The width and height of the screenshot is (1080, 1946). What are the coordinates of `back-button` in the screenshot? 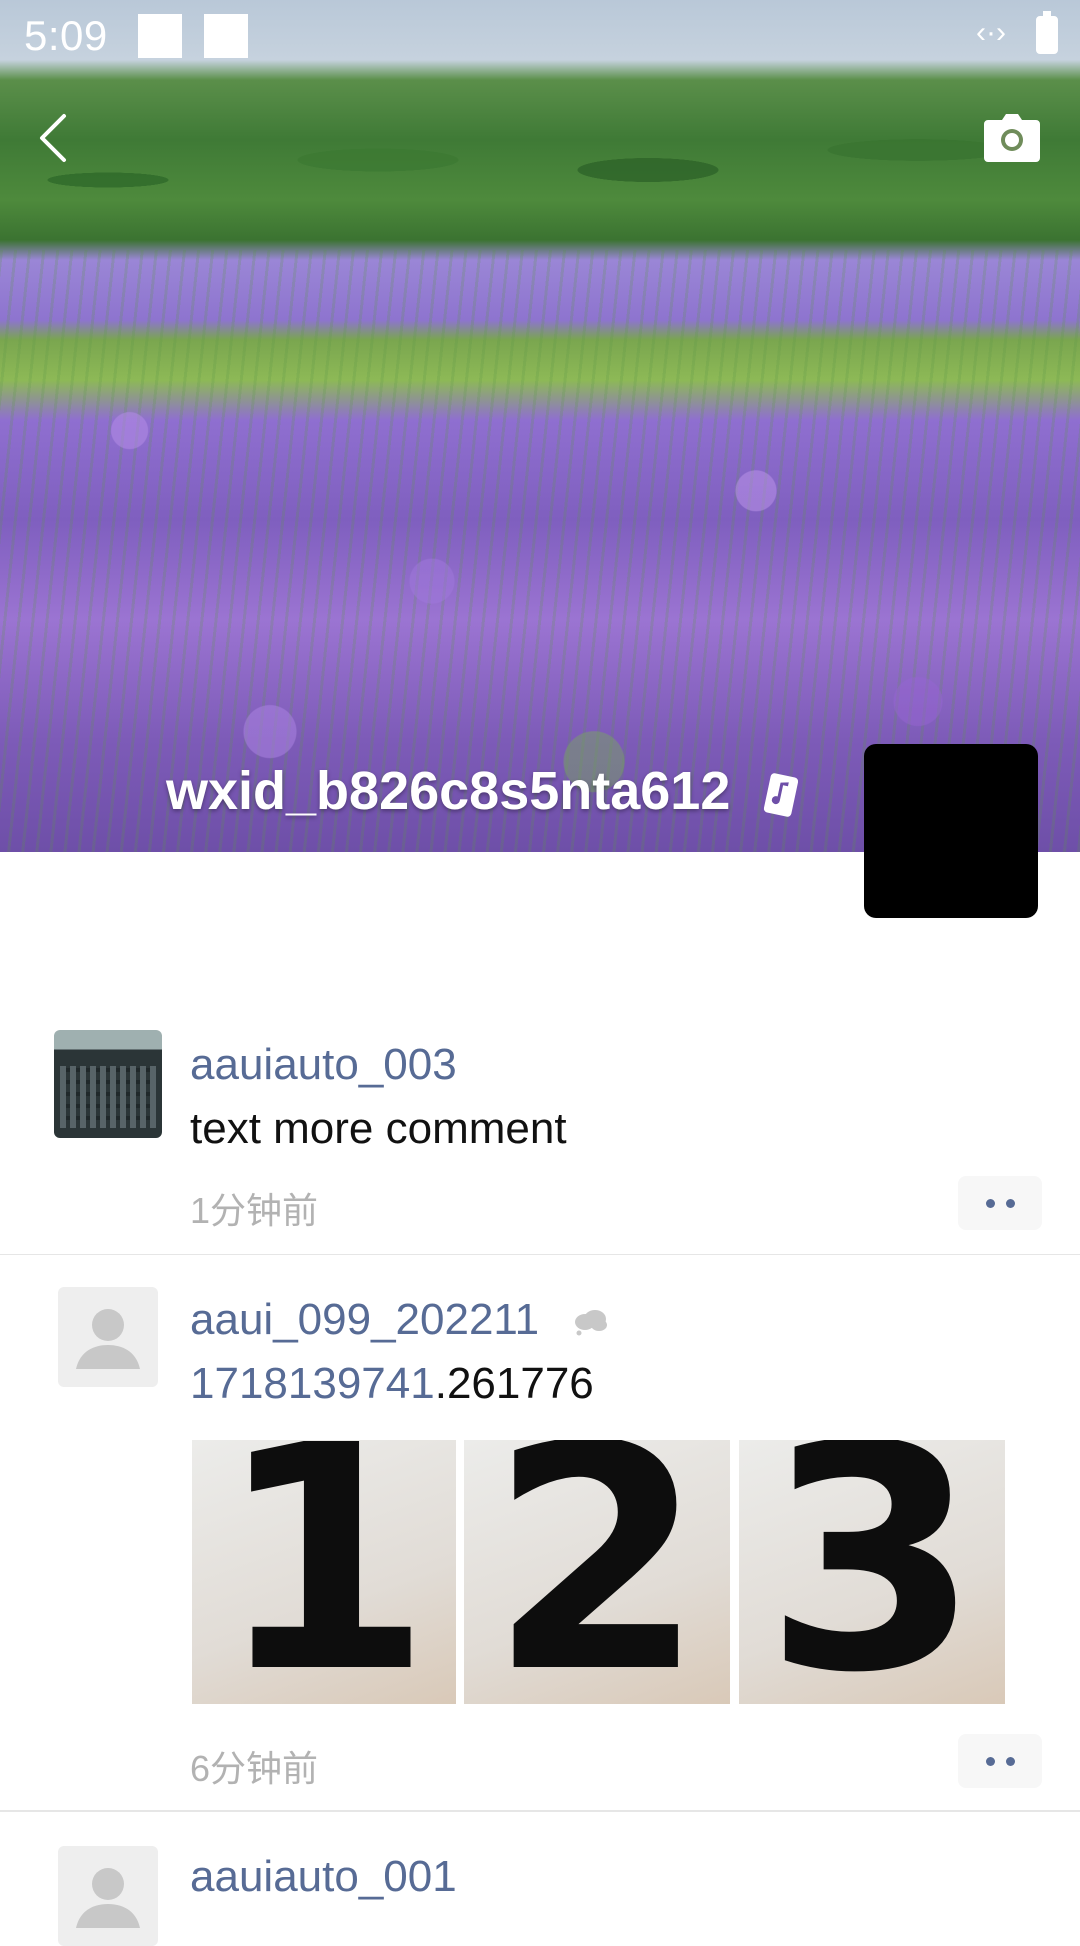 It's located at (53, 138).